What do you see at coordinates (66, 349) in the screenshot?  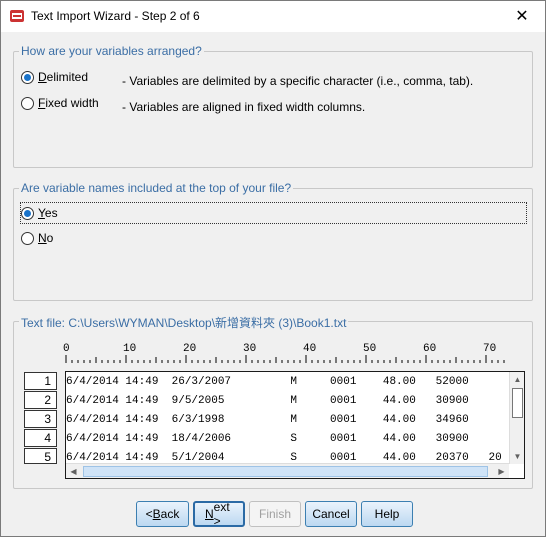 I see `ruler-mark: 0` at bounding box center [66, 349].